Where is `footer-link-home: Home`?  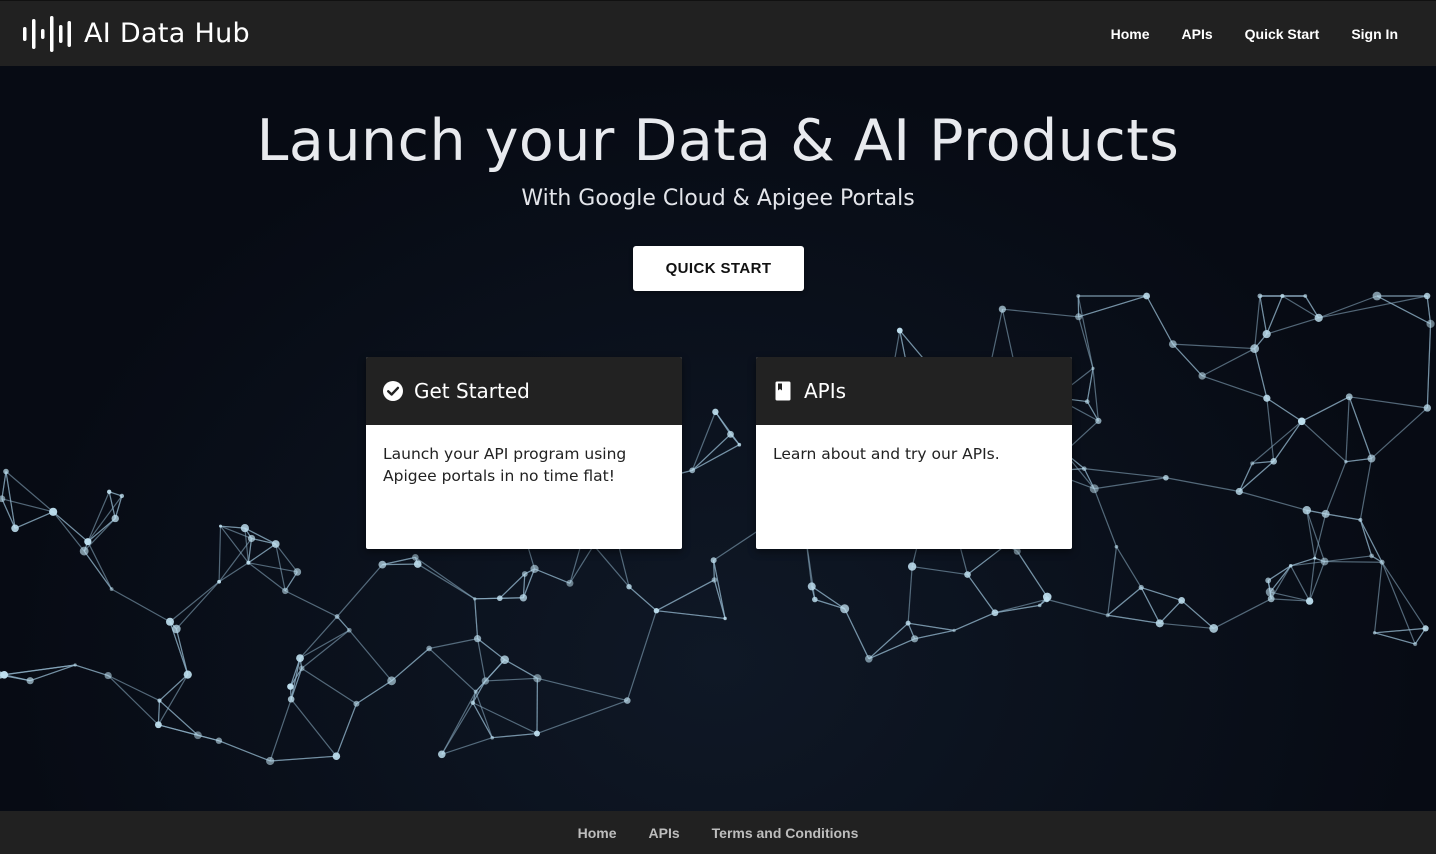 footer-link-home: Home is located at coordinates (597, 833).